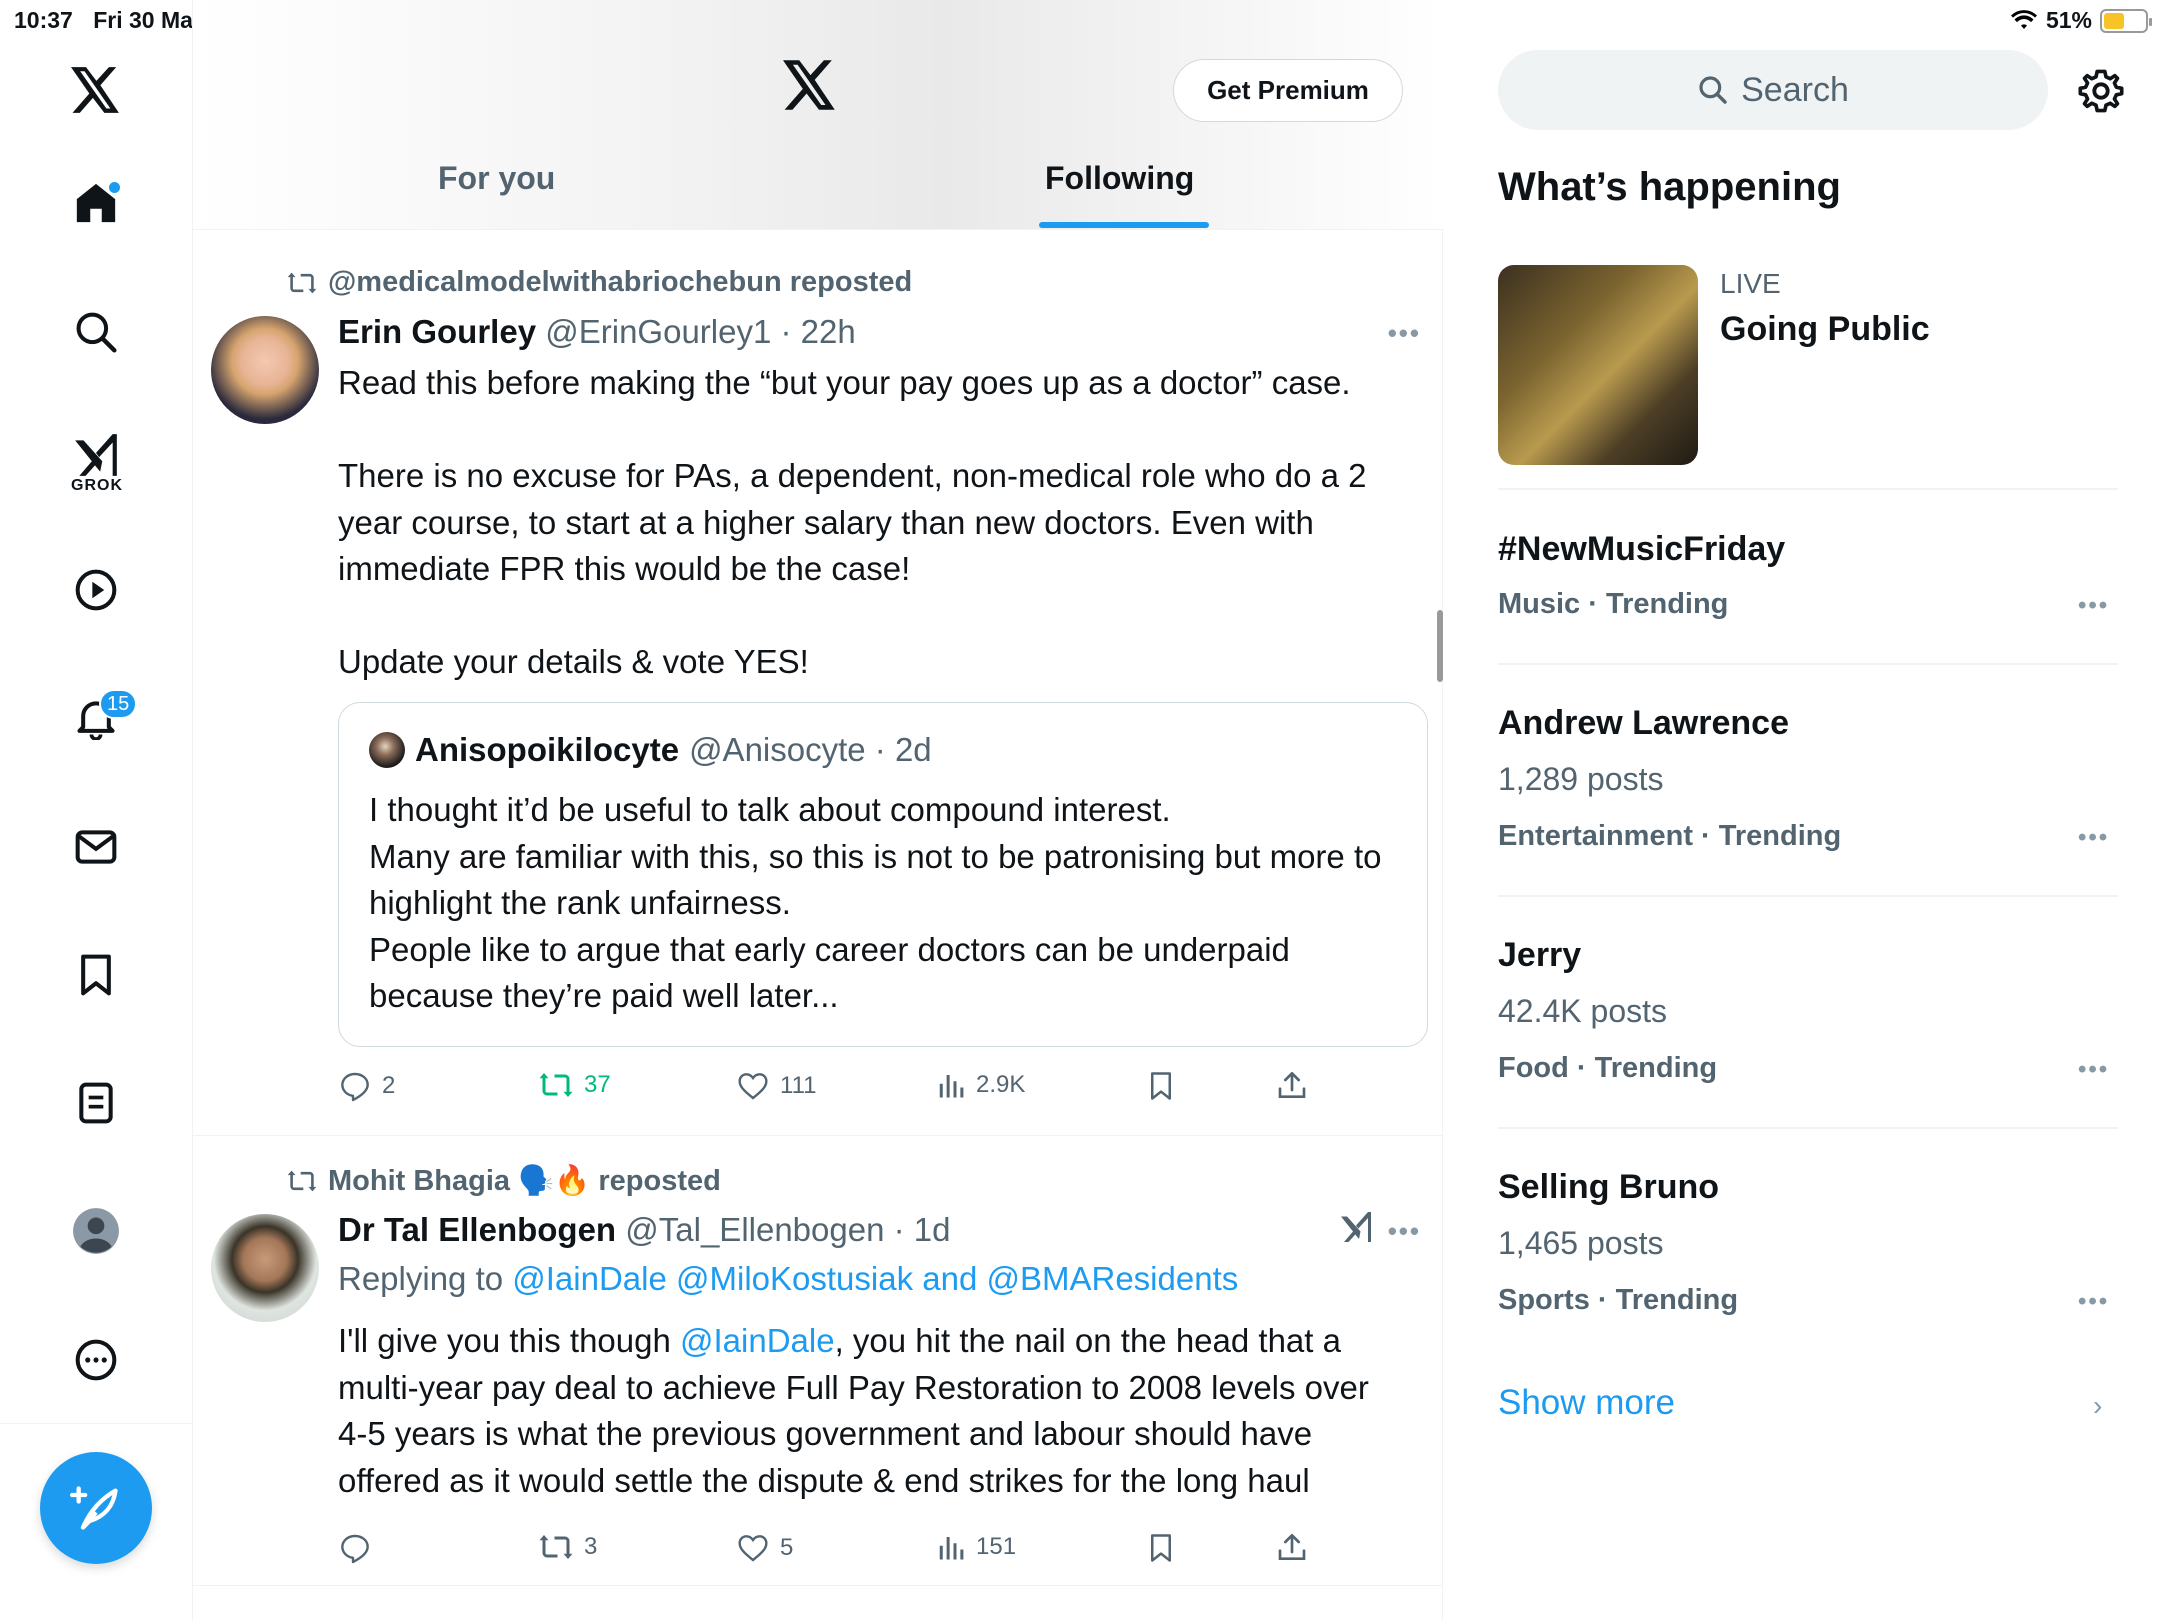  I want to click on views-button: 151, so click(976, 1547).